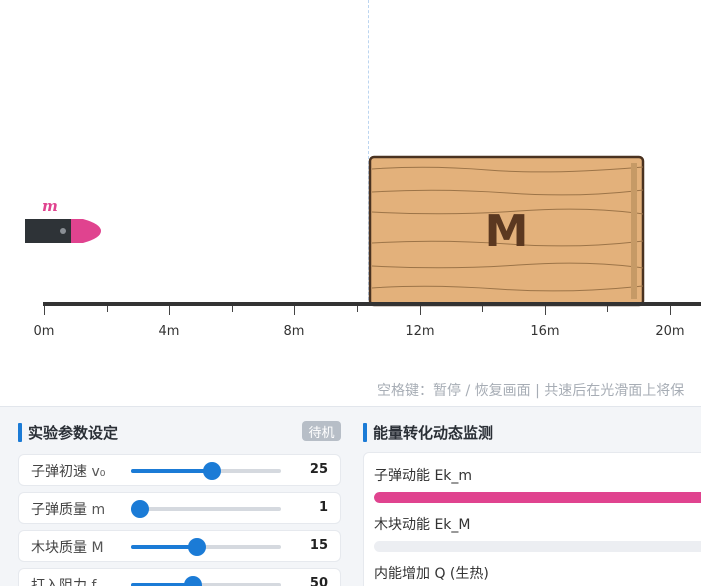 Image resolution: width=701 pixels, height=586 pixels. What do you see at coordinates (318, 469) in the screenshot?
I see `param-value: 25` at bounding box center [318, 469].